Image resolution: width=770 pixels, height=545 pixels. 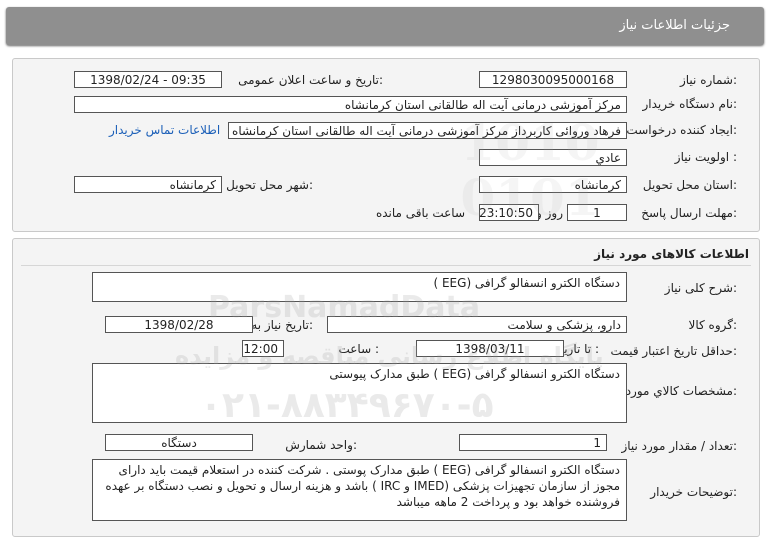 What do you see at coordinates (509, 212) in the screenshot?
I see `deadline-time-field: 23:10:50` at bounding box center [509, 212].